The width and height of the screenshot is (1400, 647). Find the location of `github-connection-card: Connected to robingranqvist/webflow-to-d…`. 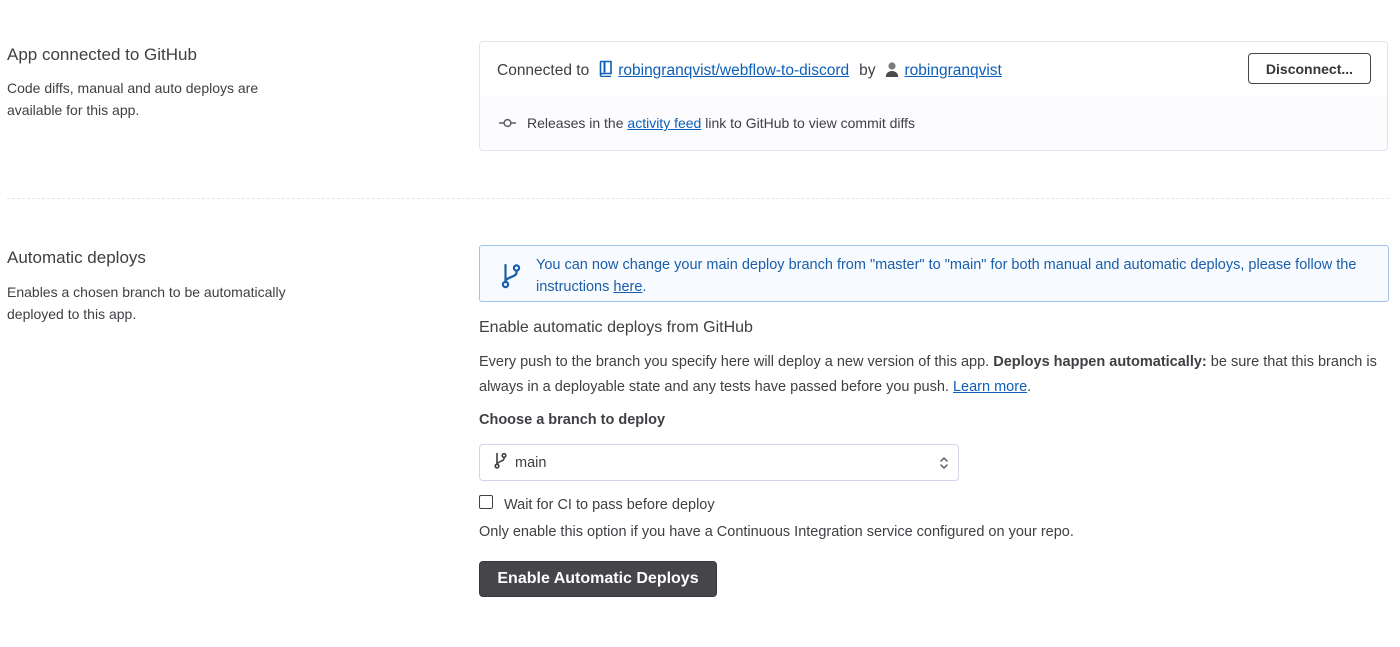

github-connection-card: Connected to robingranqvist/webflow-to-d… is located at coordinates (933, 96).